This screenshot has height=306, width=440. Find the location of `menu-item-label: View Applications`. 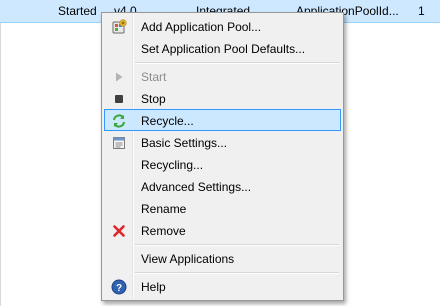

menu-item-label: View Applications is located at coordinates (188, 259).